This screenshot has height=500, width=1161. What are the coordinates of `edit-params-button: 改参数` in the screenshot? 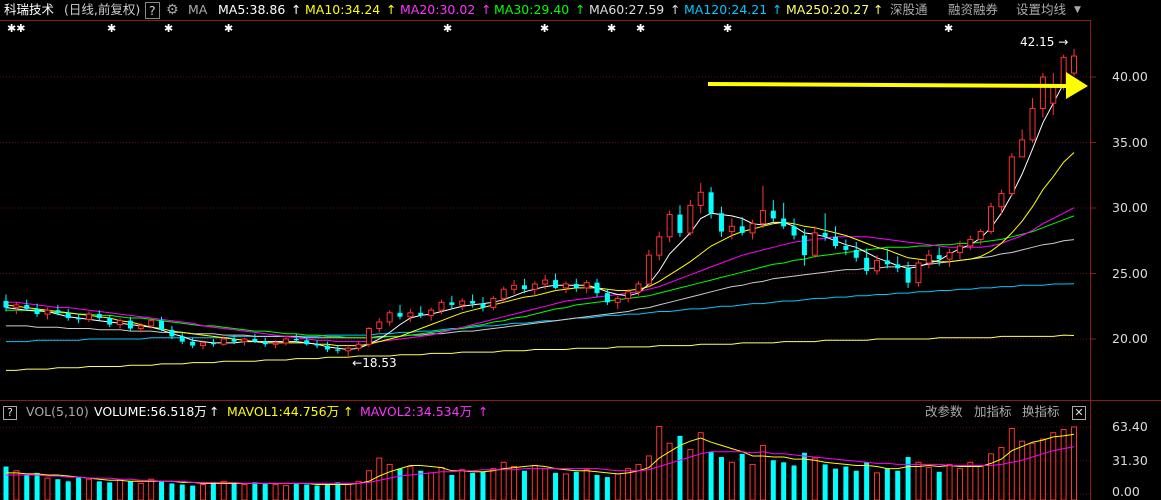 It's located at (944, 412).